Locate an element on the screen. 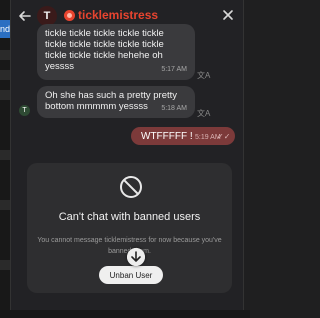 This screenshot has width=320, height=318. avatar: T is located at coordinates (47, 16).